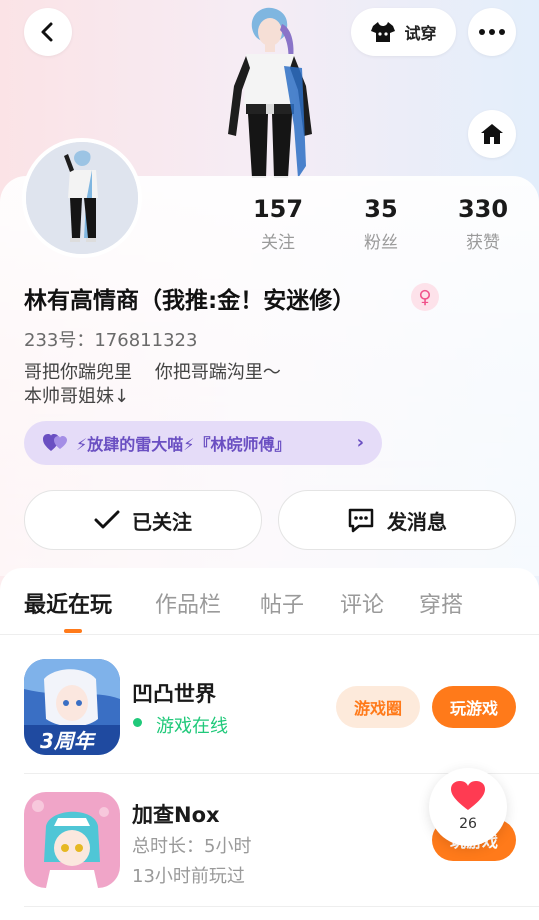 This screenshot has width=539, height=920. Describe the element at coordinates (183, 444) in the screenshot. I see `guild-text: ⚡放肆的雷大喵⚡『林皖师傅』` at that location.